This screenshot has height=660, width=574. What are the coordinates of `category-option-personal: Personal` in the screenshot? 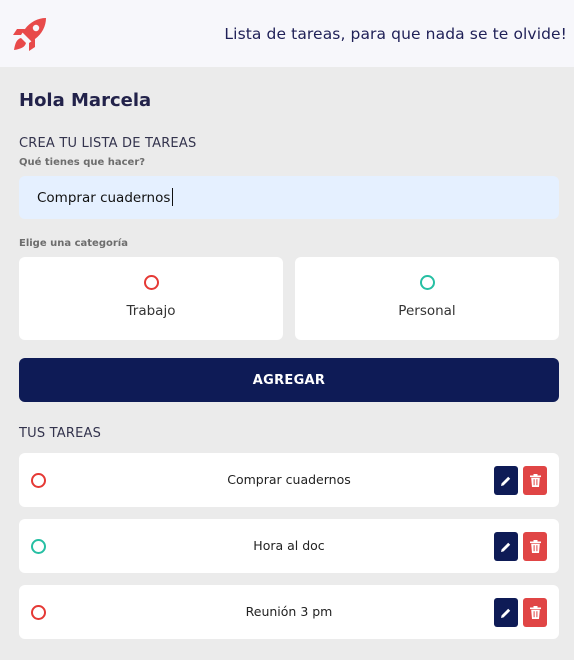 It's located at (427, 298).